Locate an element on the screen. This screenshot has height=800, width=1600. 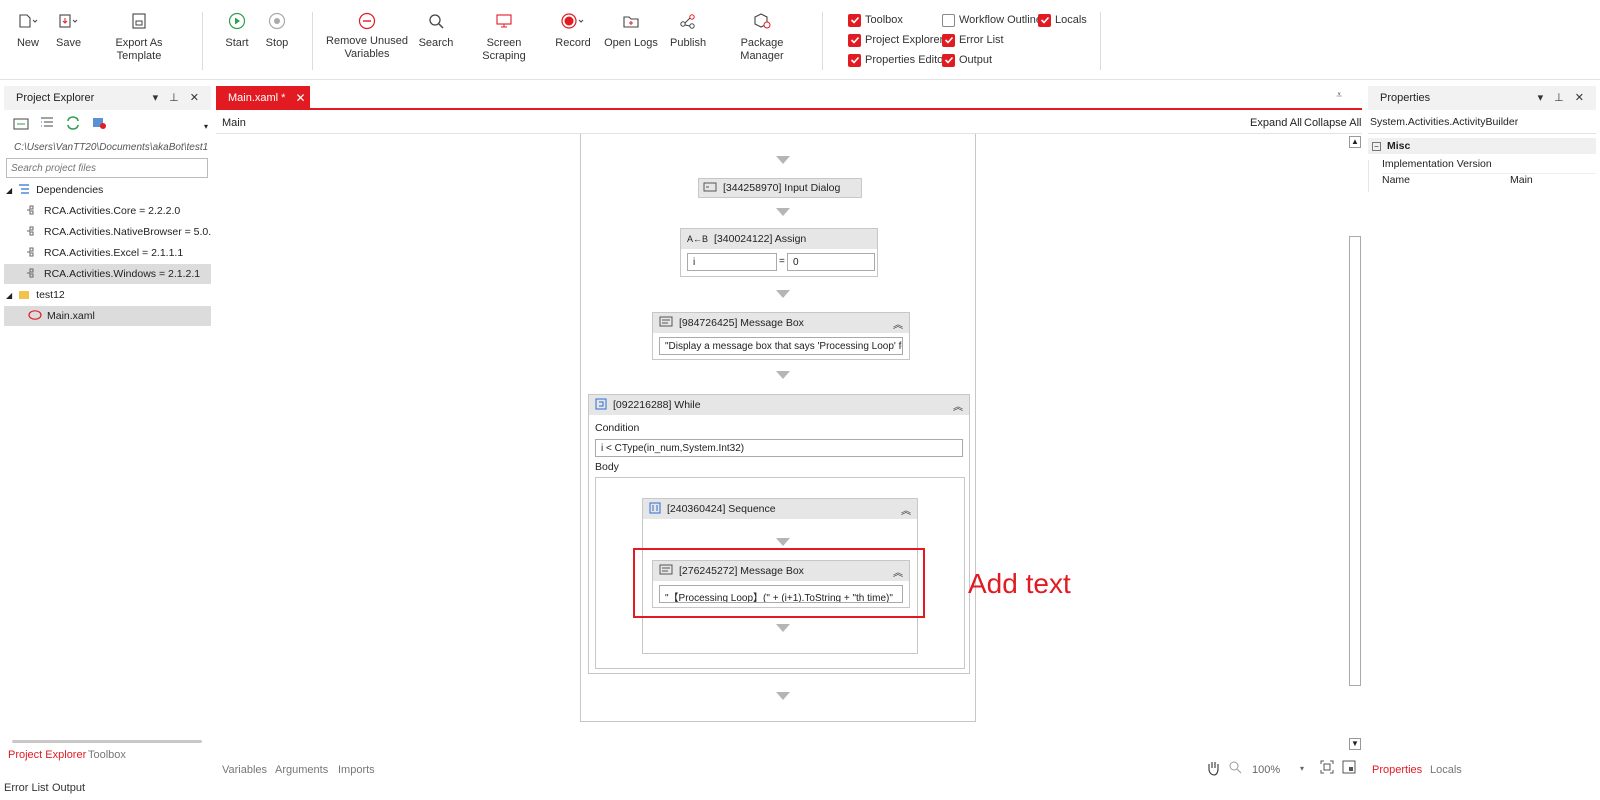
hand-pan-icon is located at coordinates (1213, 769).